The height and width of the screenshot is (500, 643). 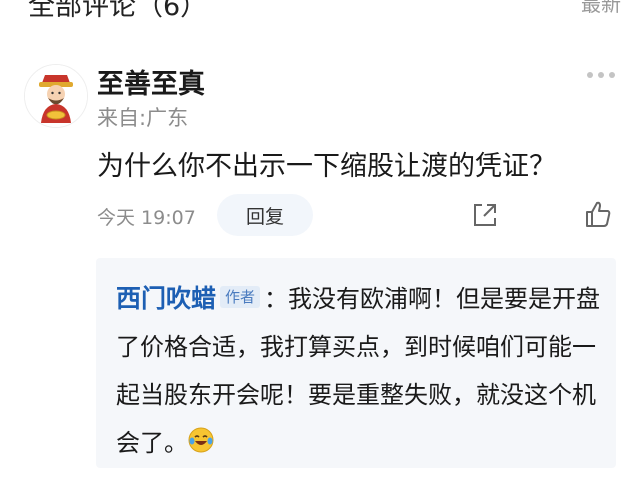 I want to click on share-icon, so click(x=485, y=215).